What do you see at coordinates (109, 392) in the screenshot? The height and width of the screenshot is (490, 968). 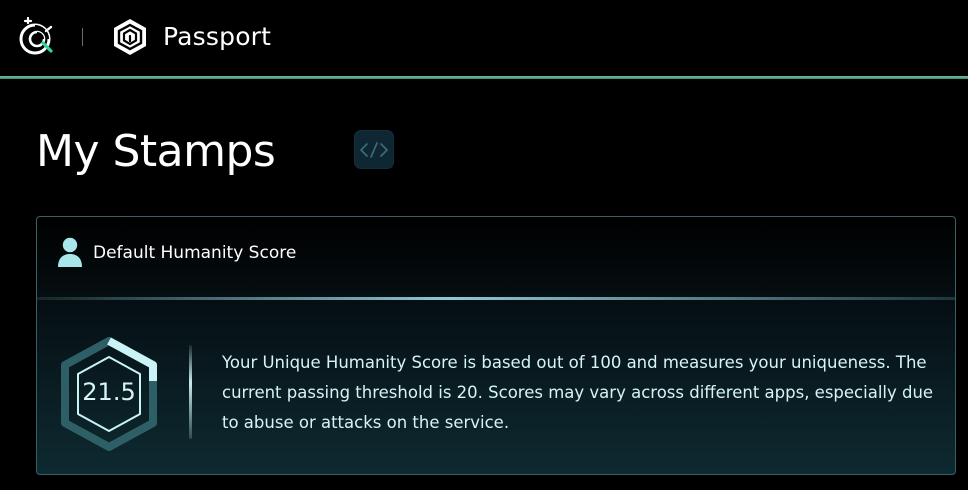 I see `score-value: 21.5` at bounding box center [109, 392].